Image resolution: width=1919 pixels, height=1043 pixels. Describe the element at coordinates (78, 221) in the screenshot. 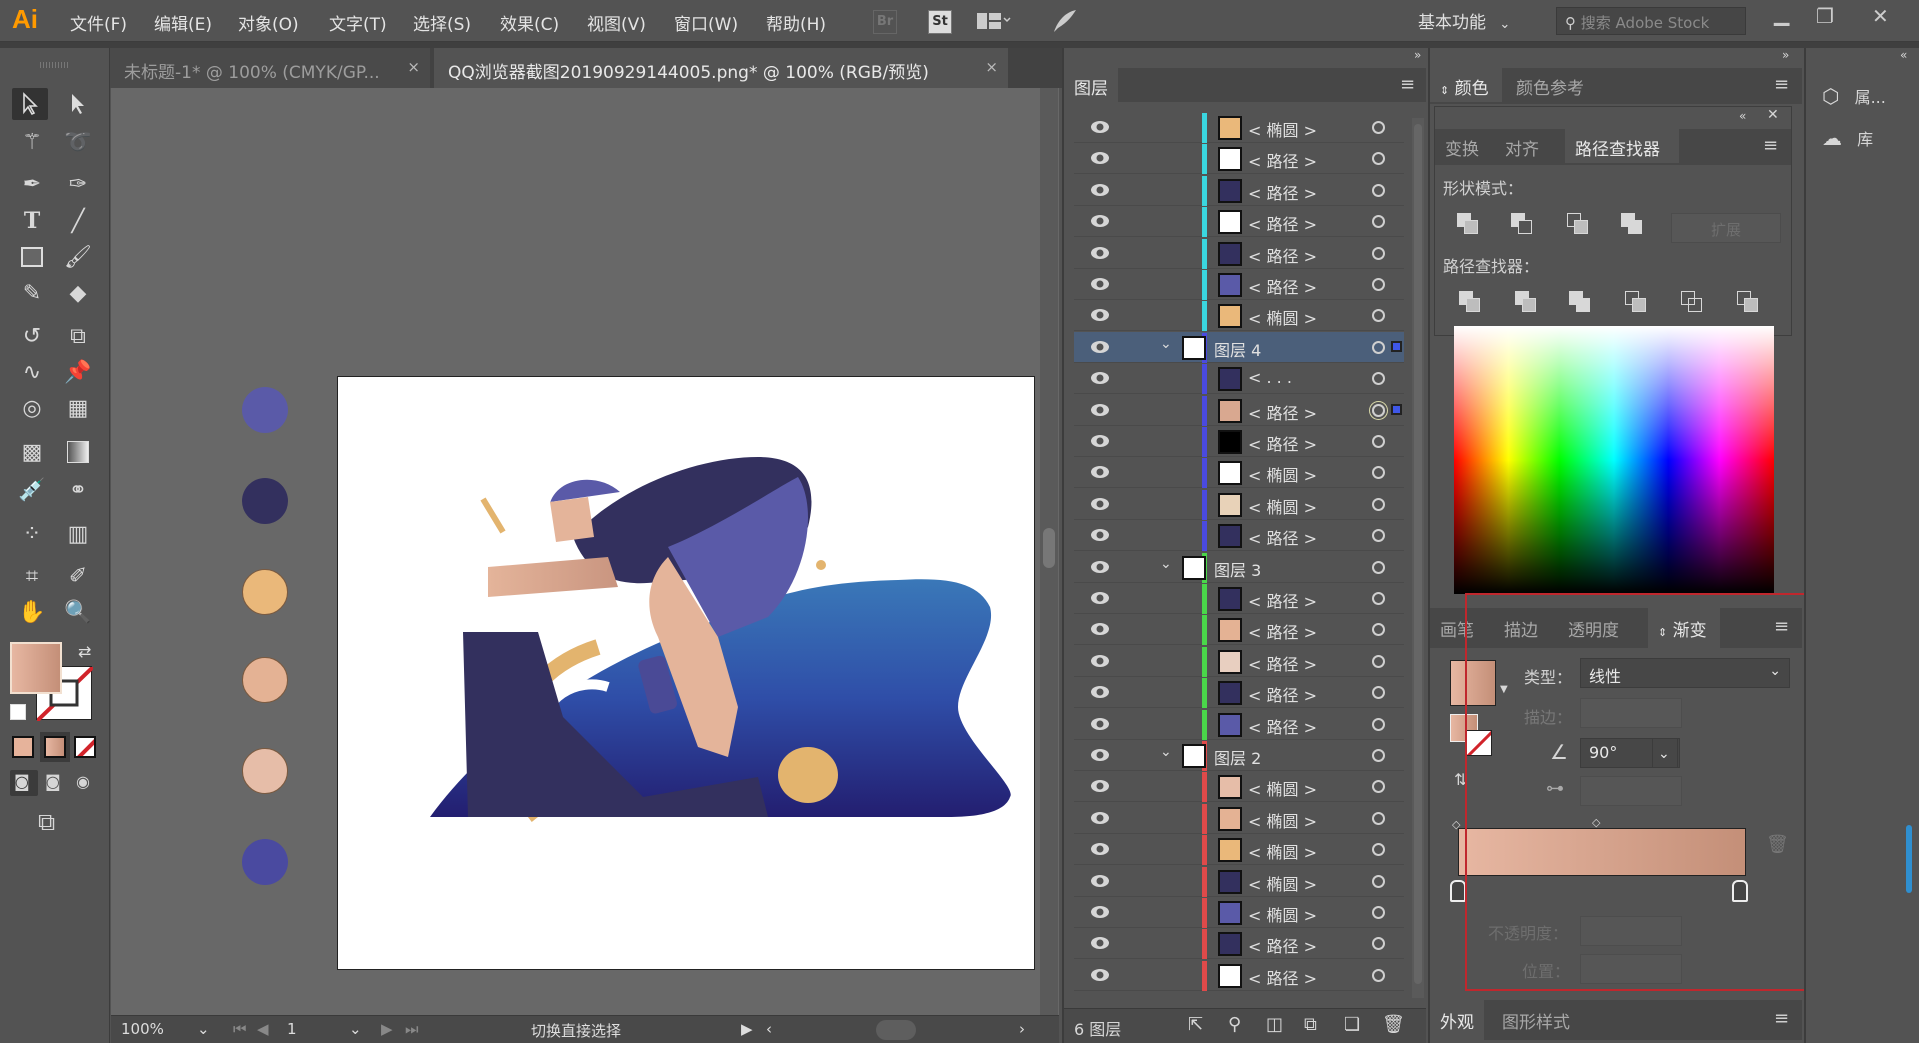

I see `line-tool-icon: ╱` at that location.